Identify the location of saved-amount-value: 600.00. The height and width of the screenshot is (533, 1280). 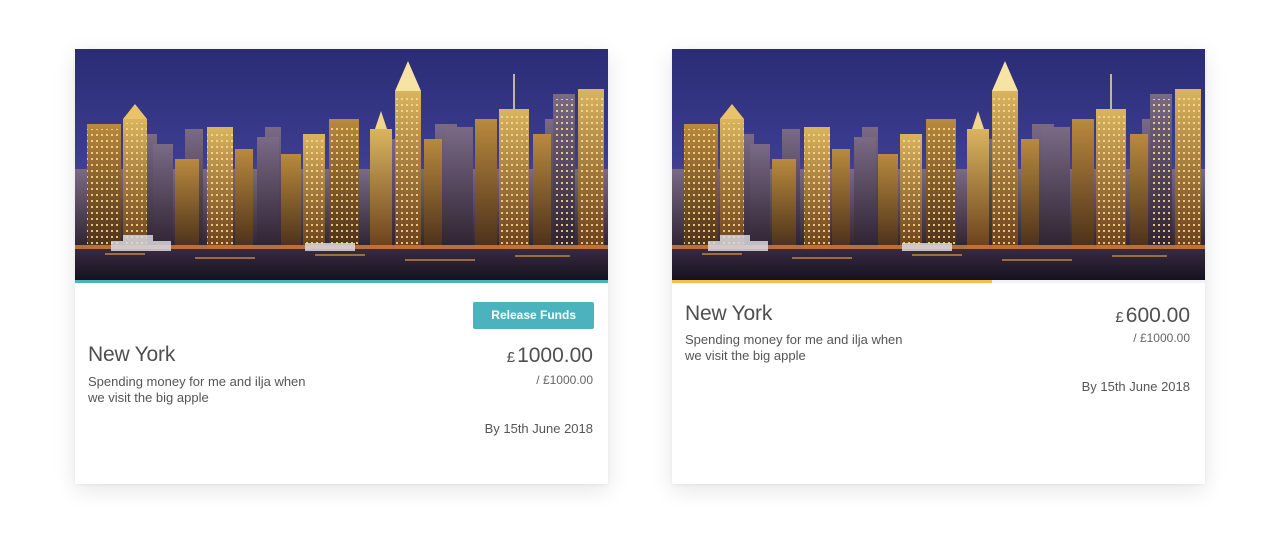
(1157, 315).